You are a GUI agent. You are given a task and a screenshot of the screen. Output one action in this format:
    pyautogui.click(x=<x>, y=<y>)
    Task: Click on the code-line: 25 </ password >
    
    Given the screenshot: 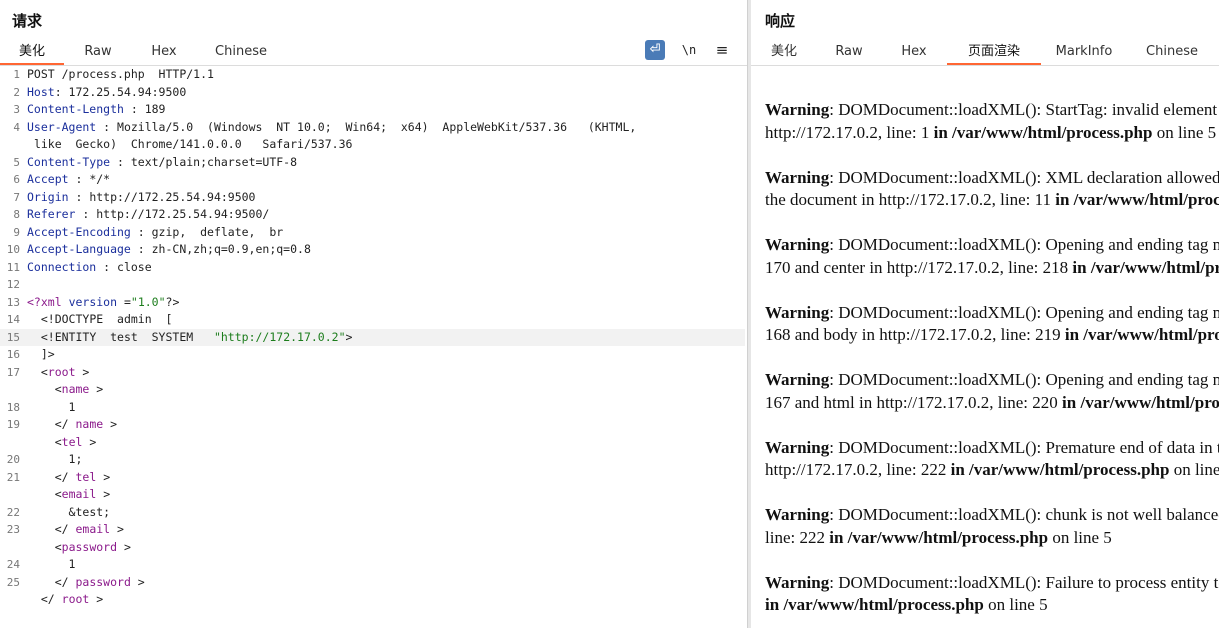 What is the action you would take?
    pyautogui.click(x=372, y=583)
    